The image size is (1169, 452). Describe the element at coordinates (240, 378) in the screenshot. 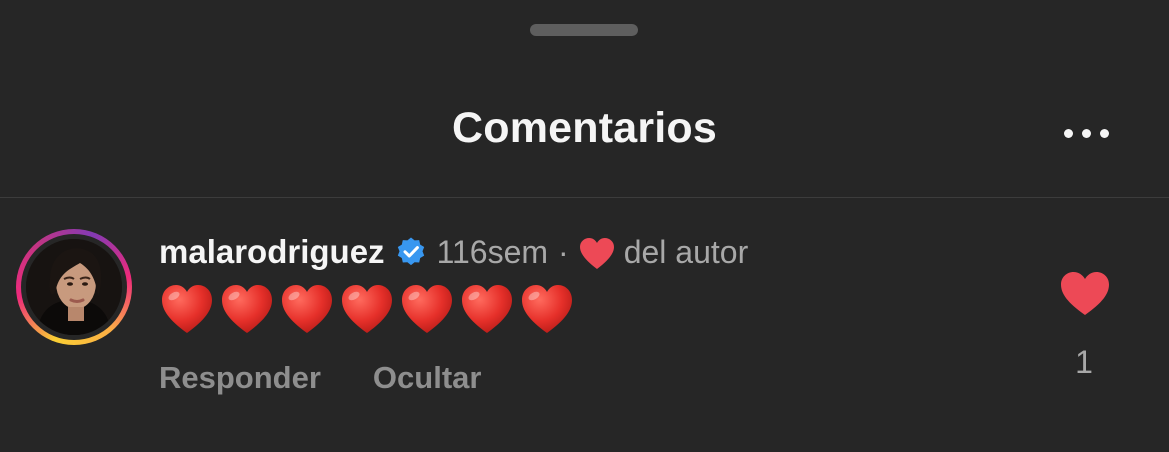

I see `reply-button: Responder` at that location.